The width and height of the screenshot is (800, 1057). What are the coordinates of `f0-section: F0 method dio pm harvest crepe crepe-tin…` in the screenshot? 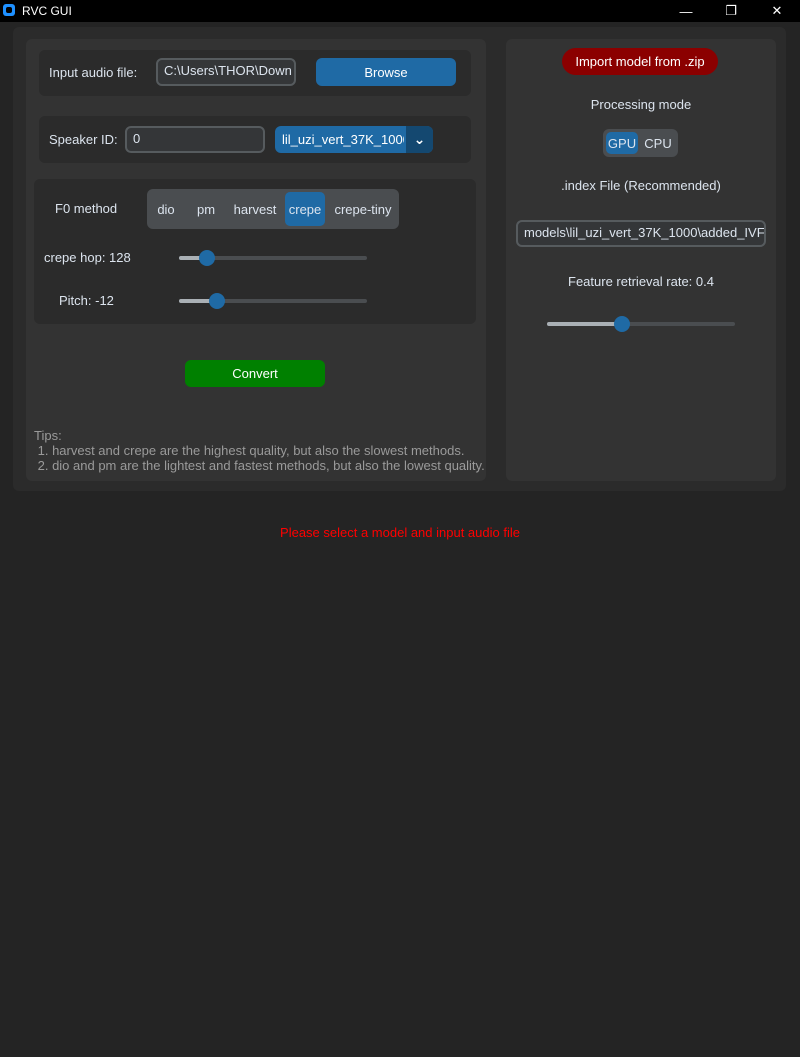 It's located at (255, 251).